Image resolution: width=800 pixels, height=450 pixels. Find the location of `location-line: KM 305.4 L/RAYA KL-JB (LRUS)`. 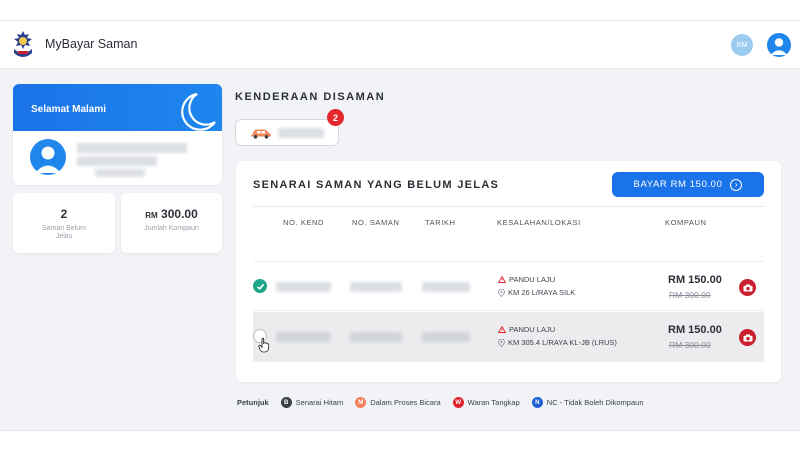

location-line: KM 305.4 L/RAYA KL-JB (LRUS) is located at coordinates (557, 342).